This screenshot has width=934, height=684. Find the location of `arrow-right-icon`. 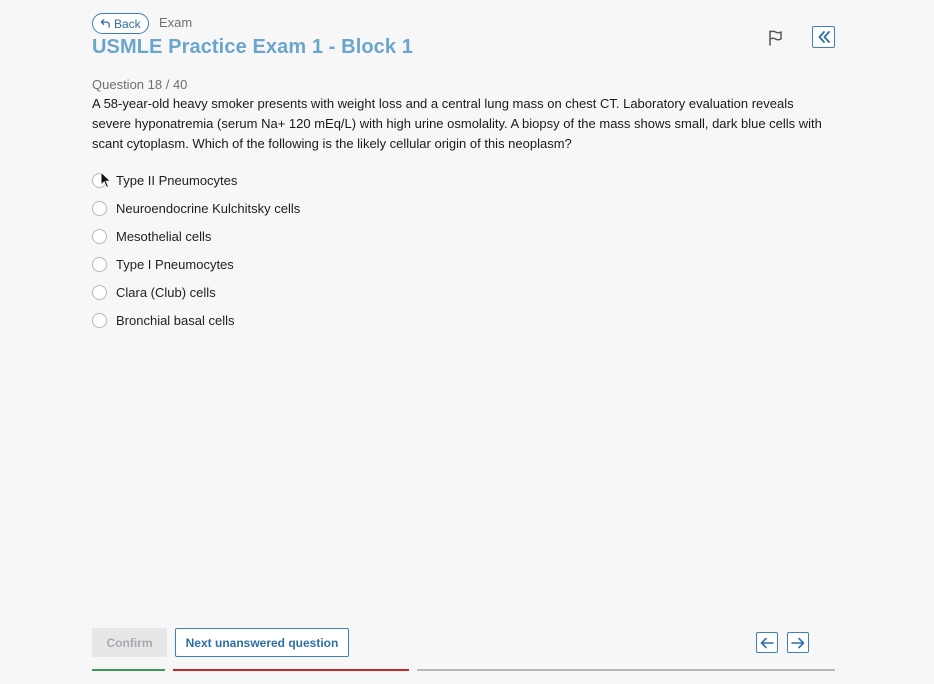

arrow-right-icon is located at coordinates (798, 642).